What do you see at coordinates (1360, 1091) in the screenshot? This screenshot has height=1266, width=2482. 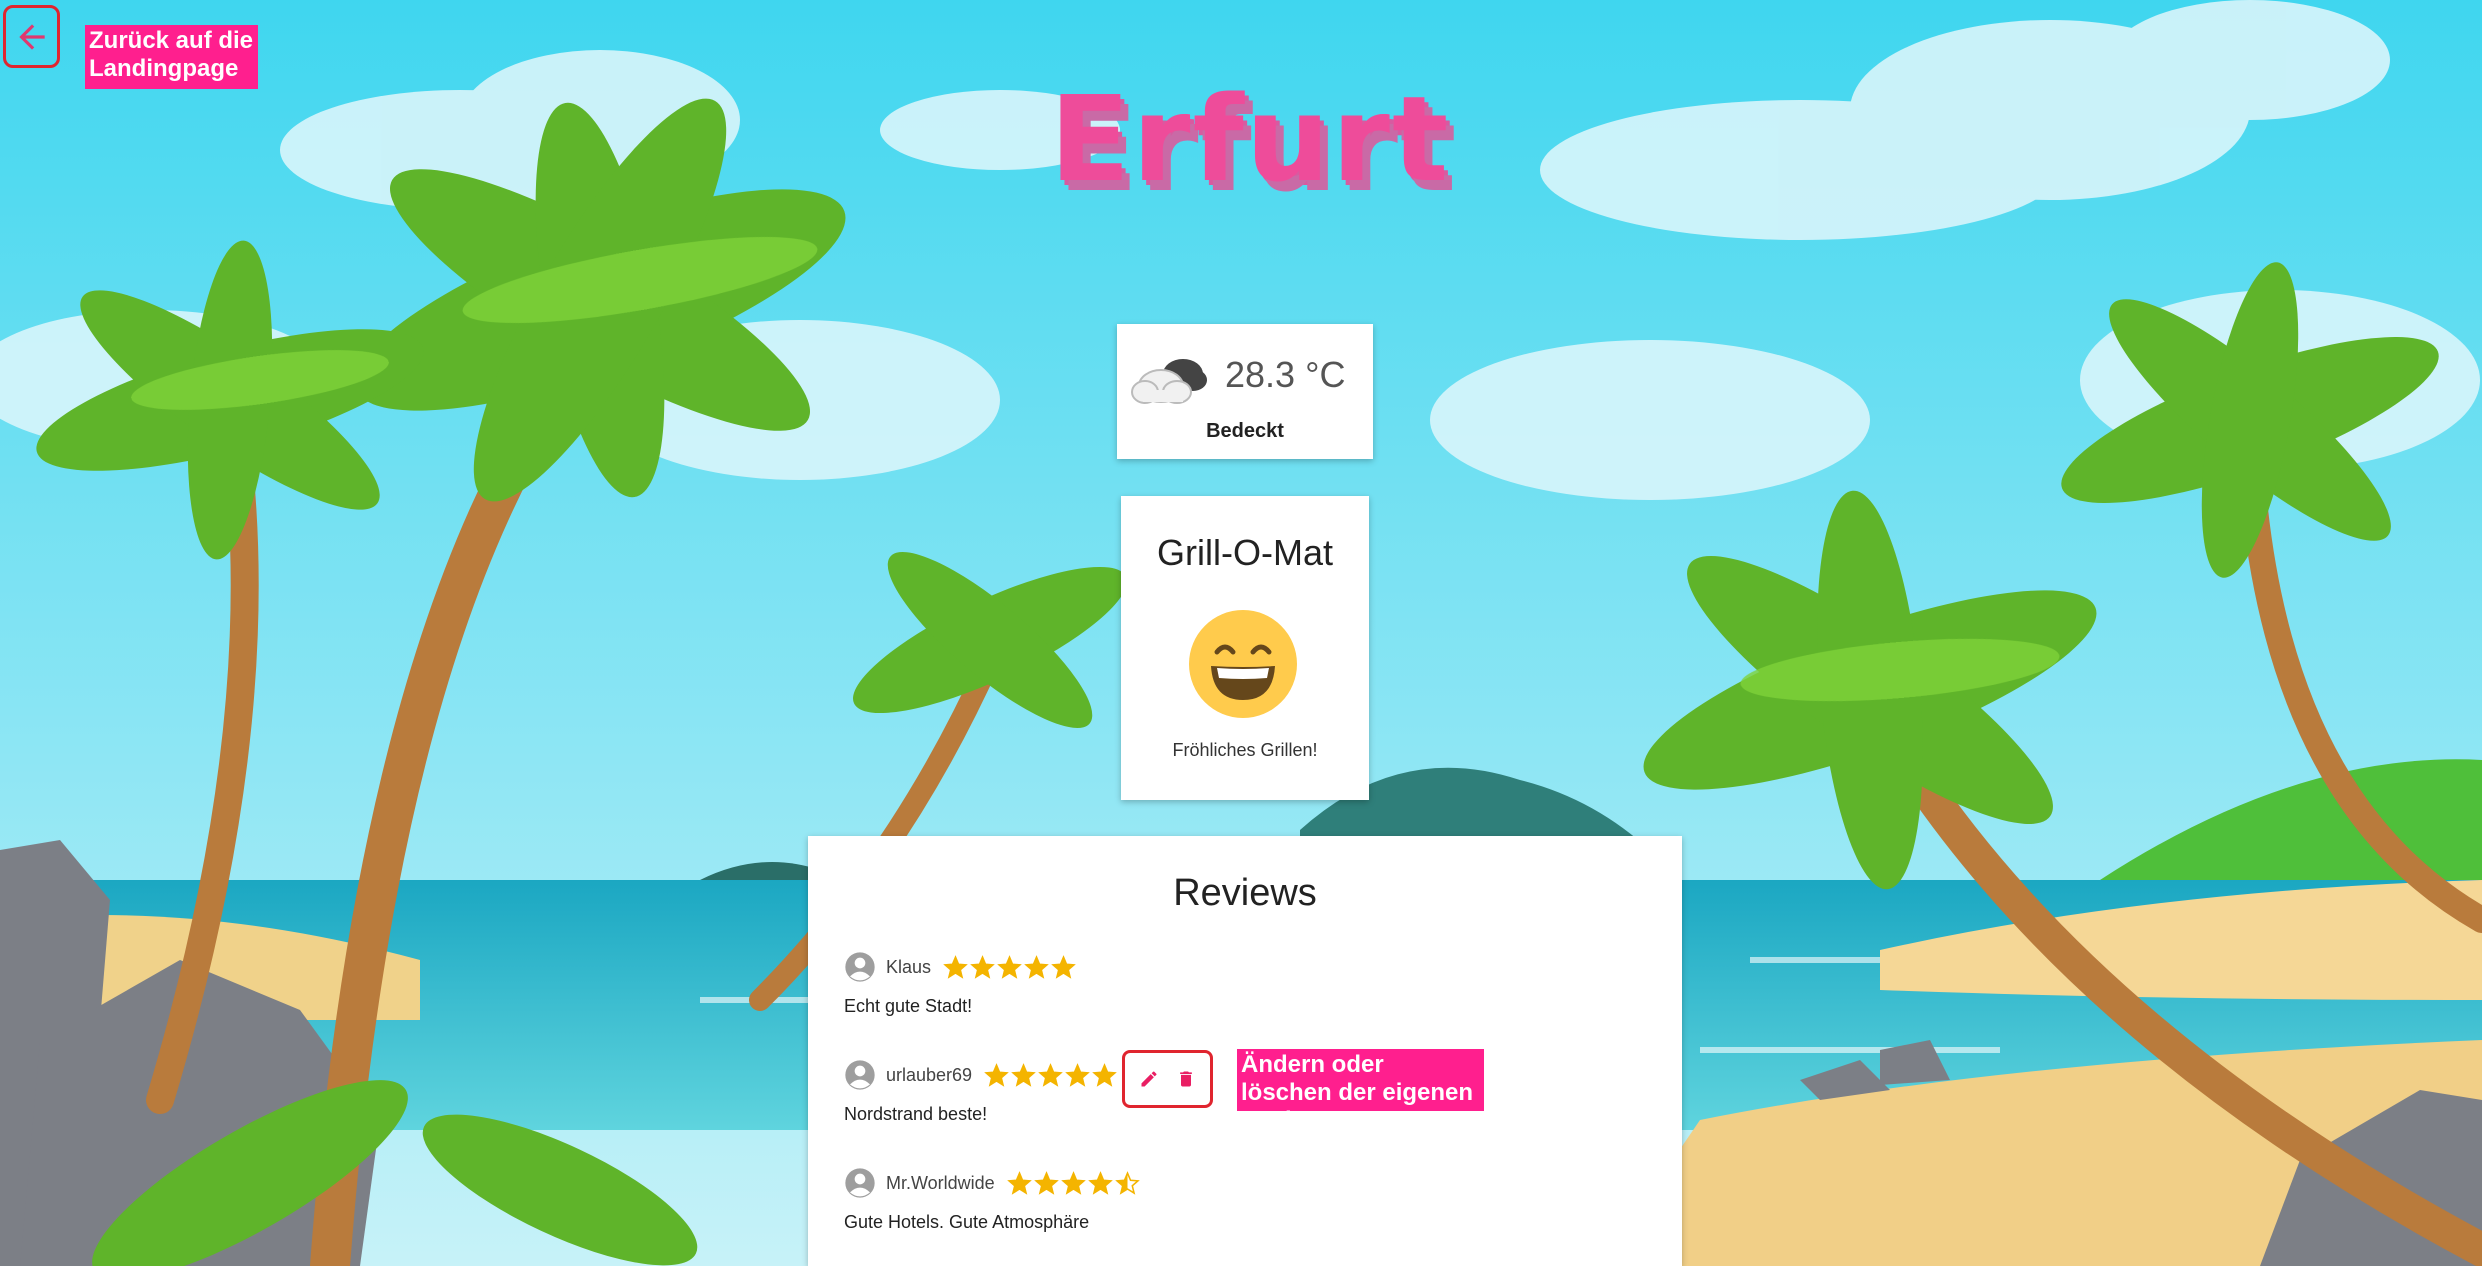 I see `edit-annotation: Ändern oder löschen der eigenen Review` at bounding box center [1360, 1091].